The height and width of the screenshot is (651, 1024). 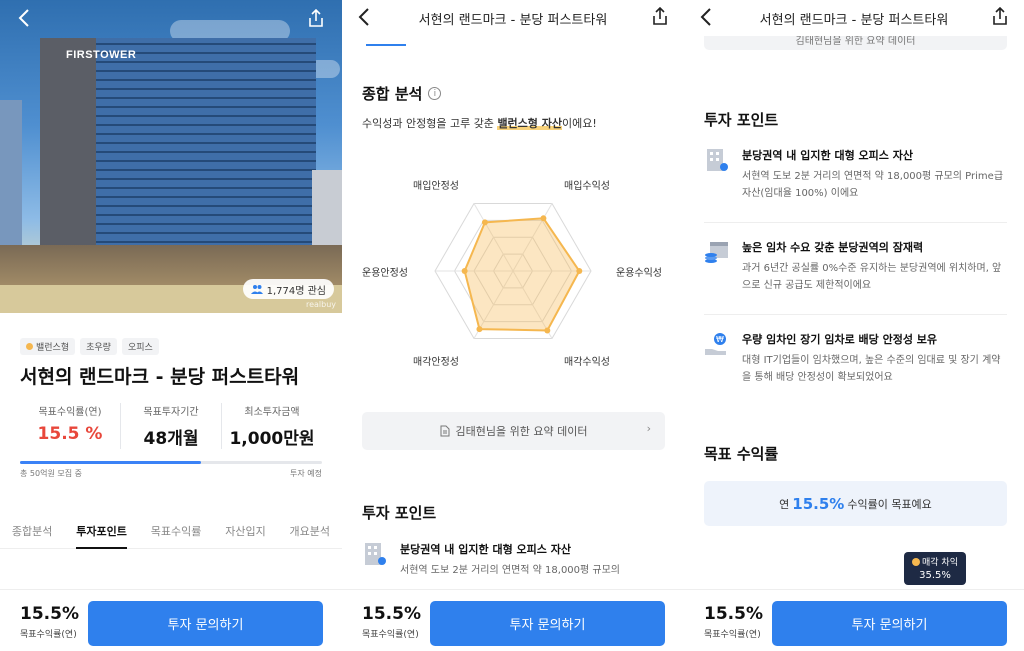 I want to click on radar-label-bottom-right: 매각수익성, so click(x=587, y=362).